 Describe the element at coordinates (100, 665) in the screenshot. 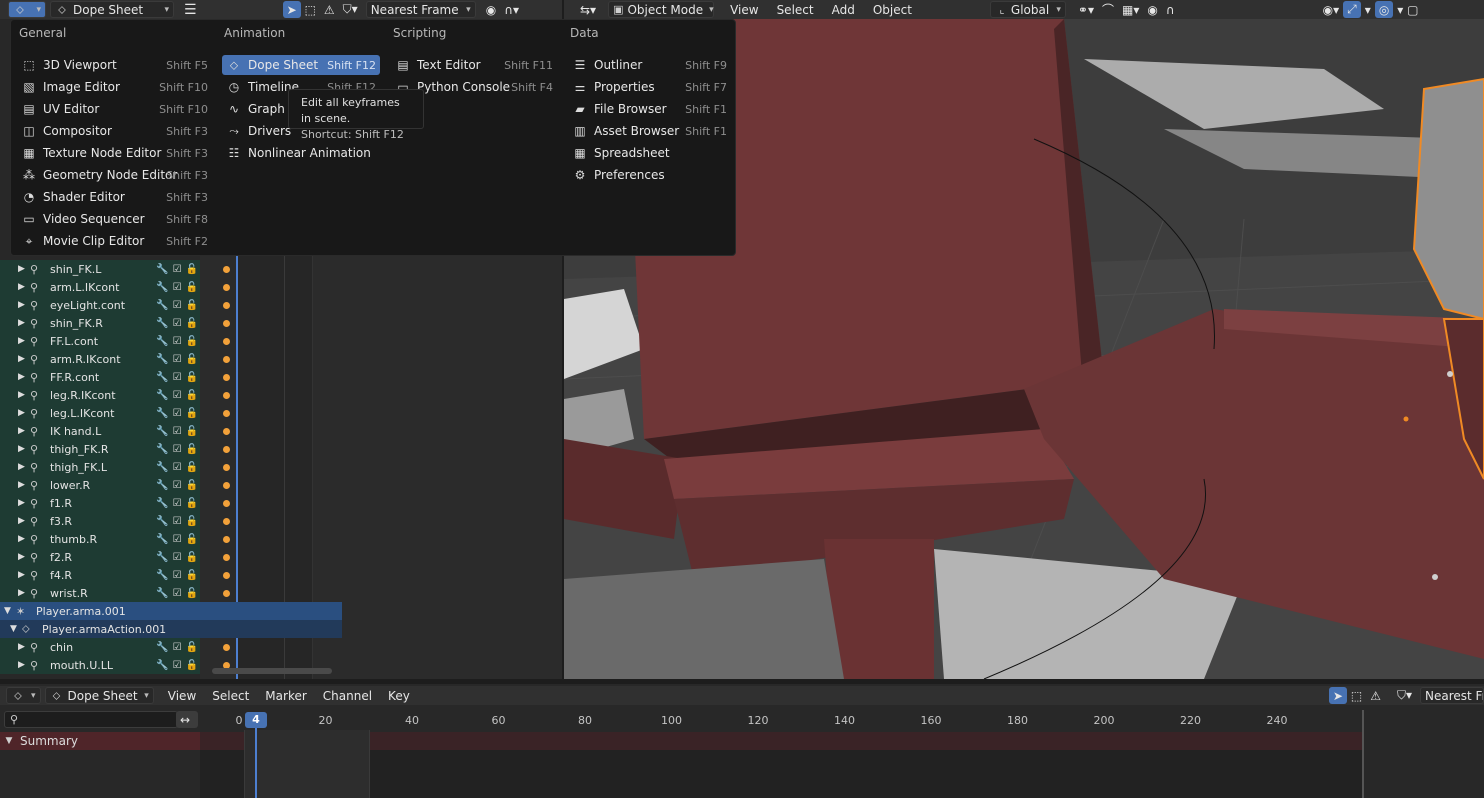

I see `channel-row: ▶ ⚲ mouth.U.LL 🔧 ☑ 🔓` at that location.